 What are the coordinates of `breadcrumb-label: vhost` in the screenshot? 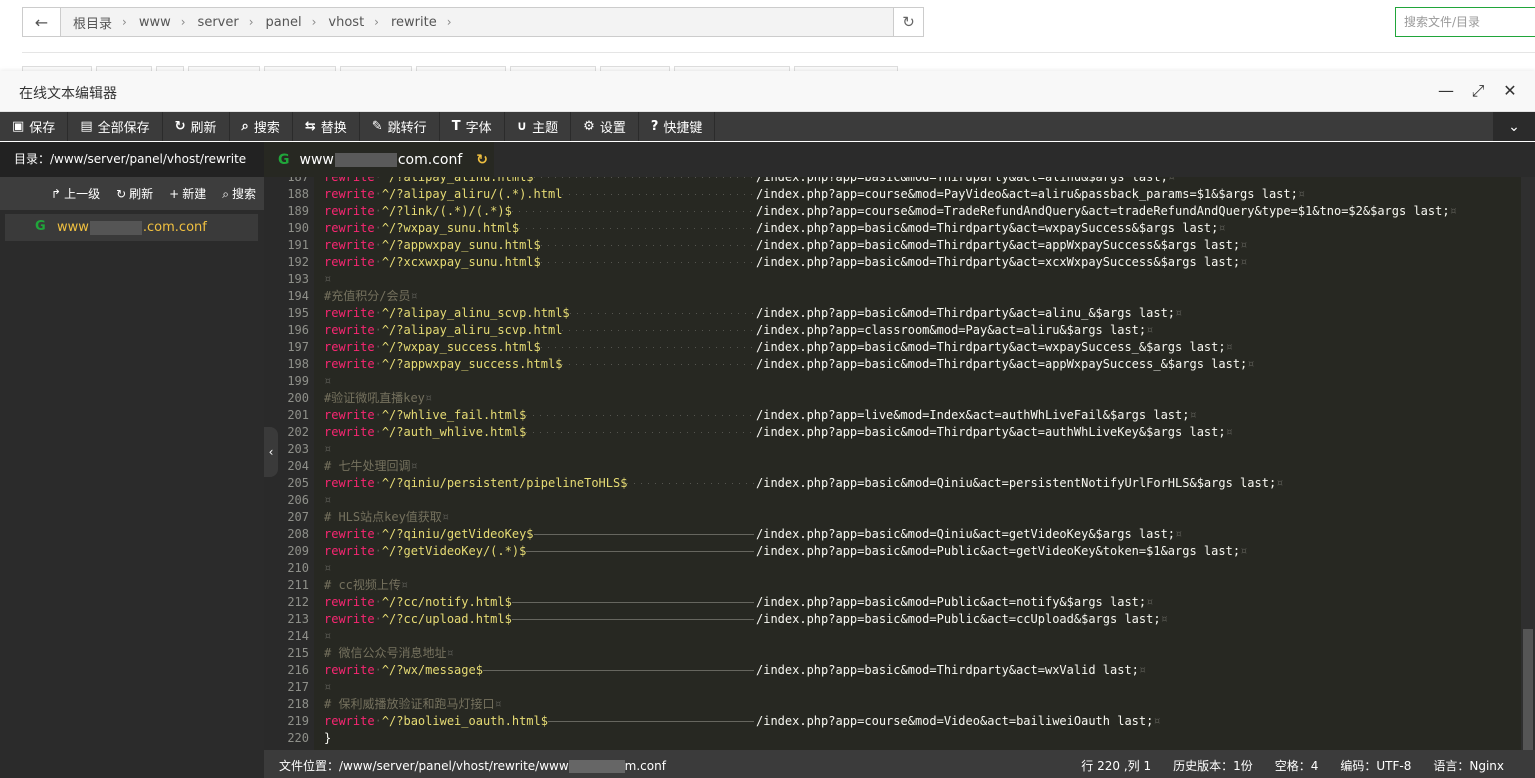 It's located at (346, 22).